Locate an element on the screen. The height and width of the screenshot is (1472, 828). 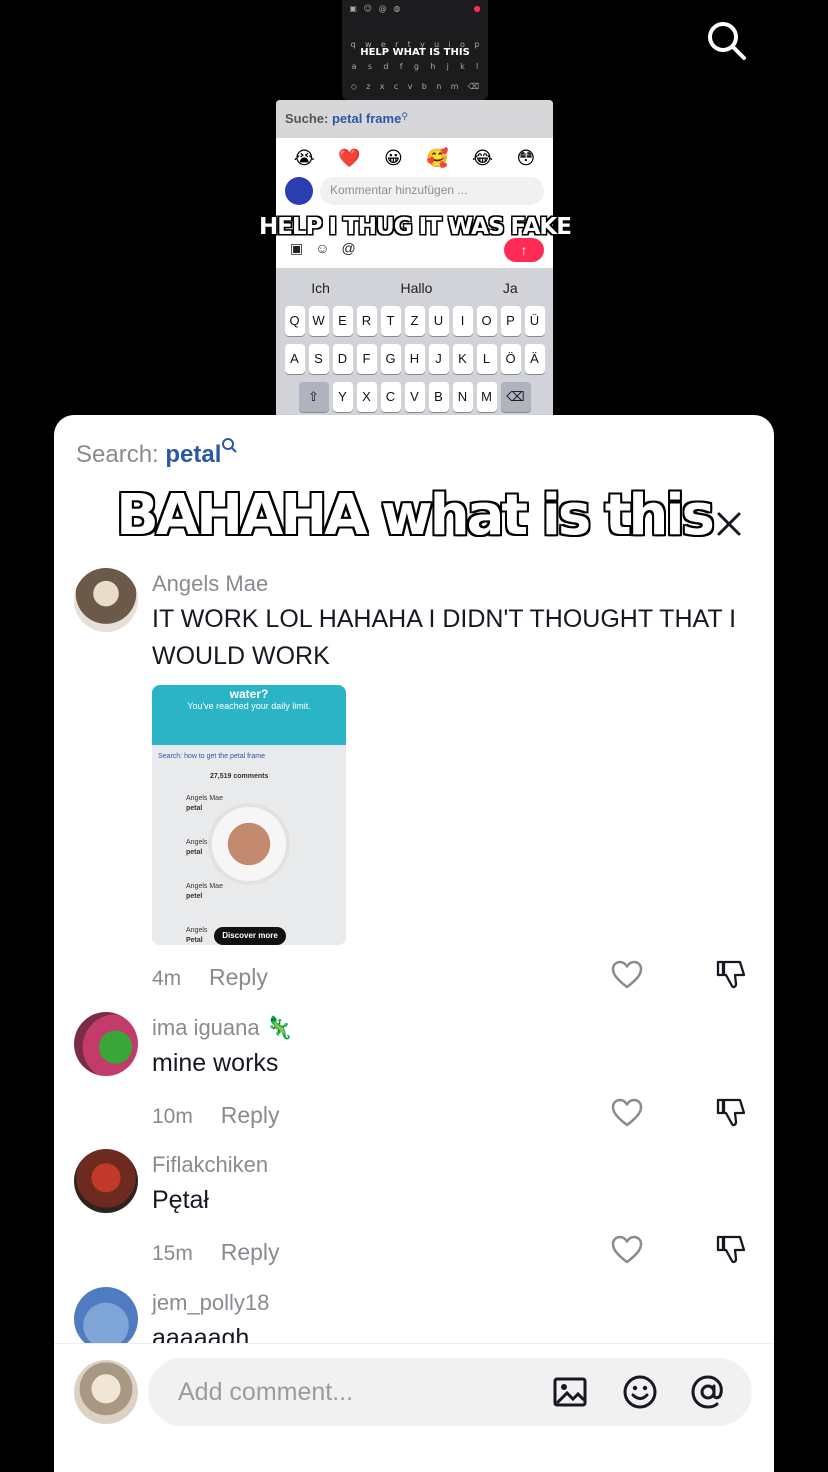
comment-username: ima iguana 🦎 is located at coordinates (222, 1028).